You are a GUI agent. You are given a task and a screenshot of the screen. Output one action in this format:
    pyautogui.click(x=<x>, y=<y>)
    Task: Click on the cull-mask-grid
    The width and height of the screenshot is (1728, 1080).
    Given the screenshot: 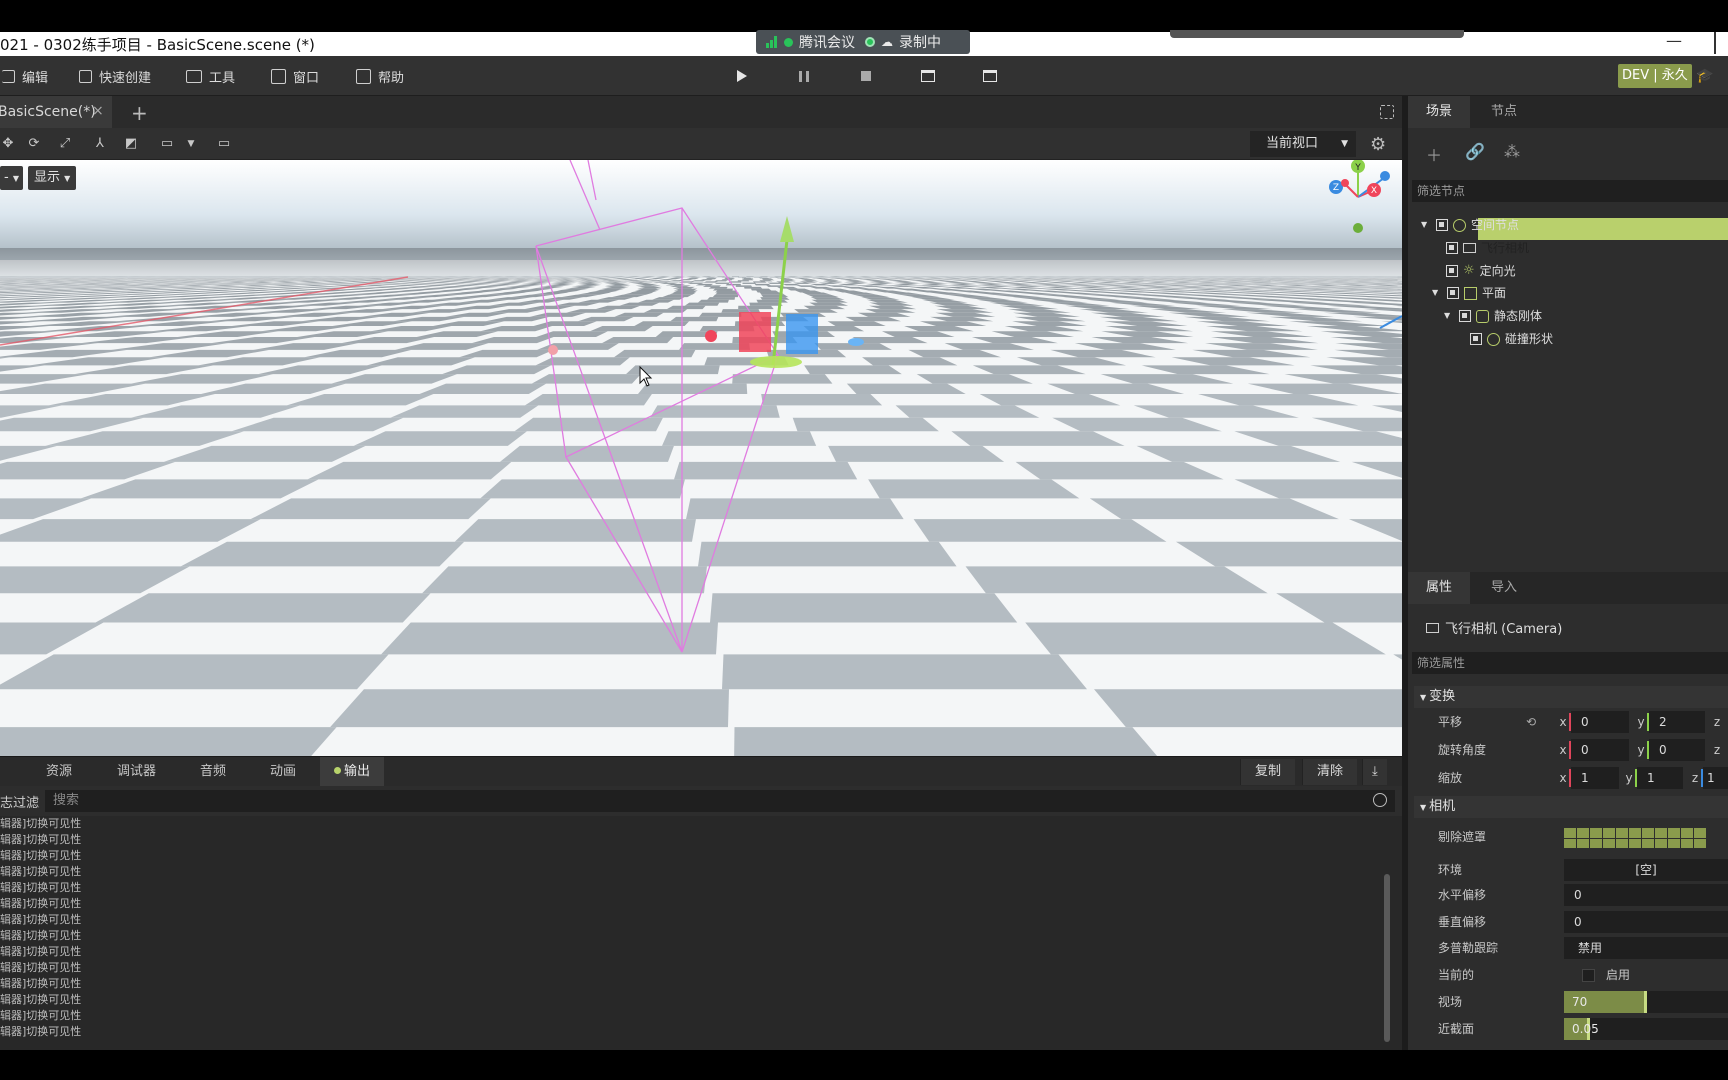 What is the action you would take?
    pyautogui.click(x=1635, y=838)
    